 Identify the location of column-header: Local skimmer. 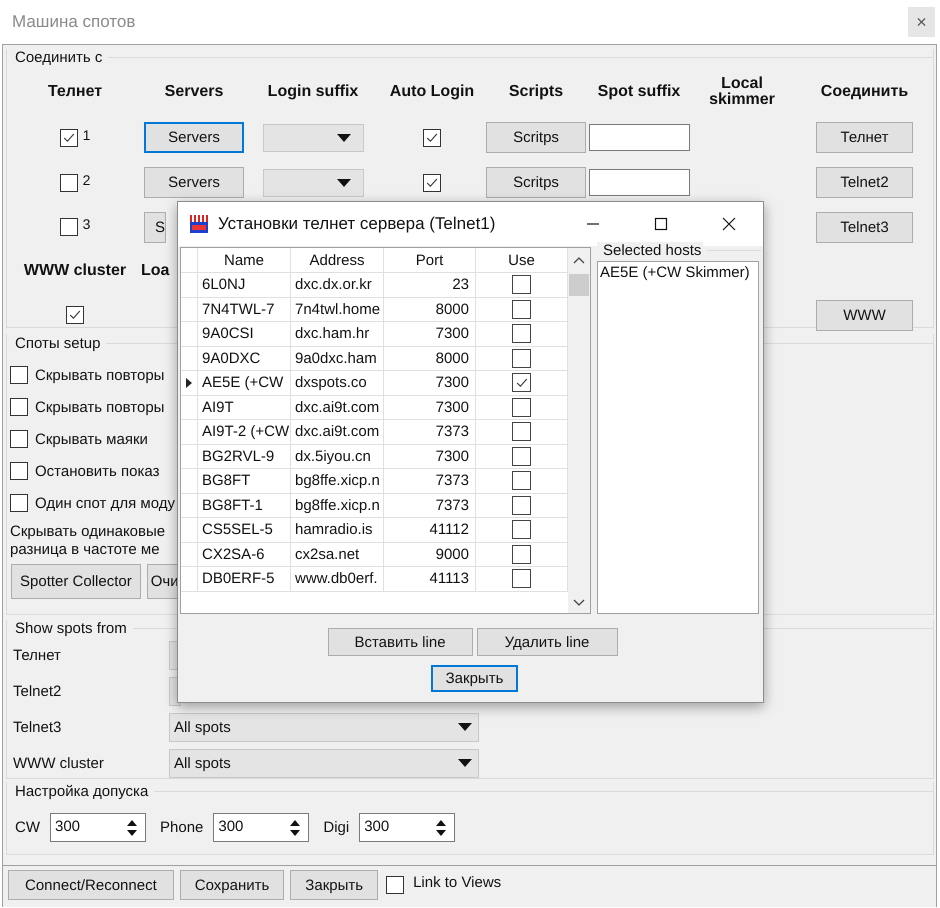
(742, 92).